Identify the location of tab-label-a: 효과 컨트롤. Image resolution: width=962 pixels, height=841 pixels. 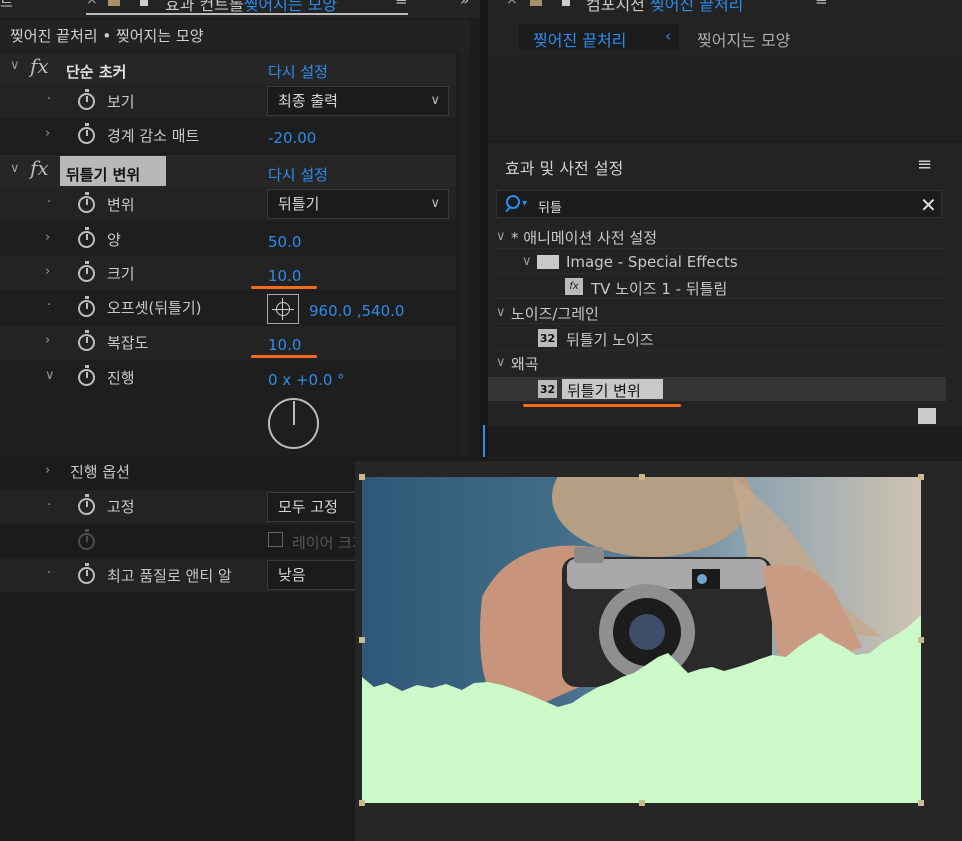
(204, 7).